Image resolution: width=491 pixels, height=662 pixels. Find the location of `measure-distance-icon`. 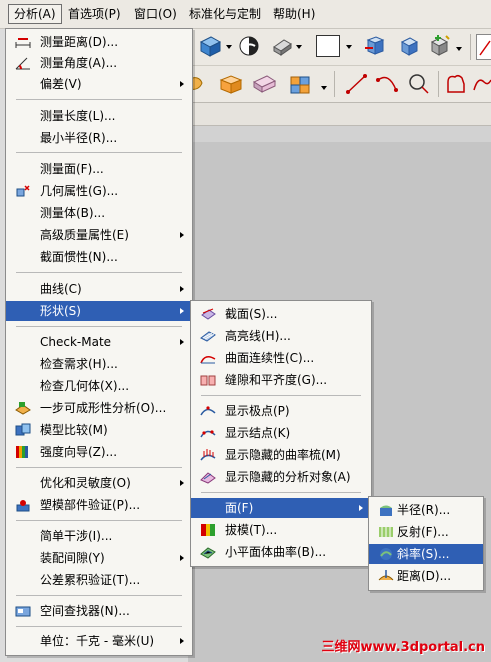

measure-distance-icon is located at coordinates (23, 43).